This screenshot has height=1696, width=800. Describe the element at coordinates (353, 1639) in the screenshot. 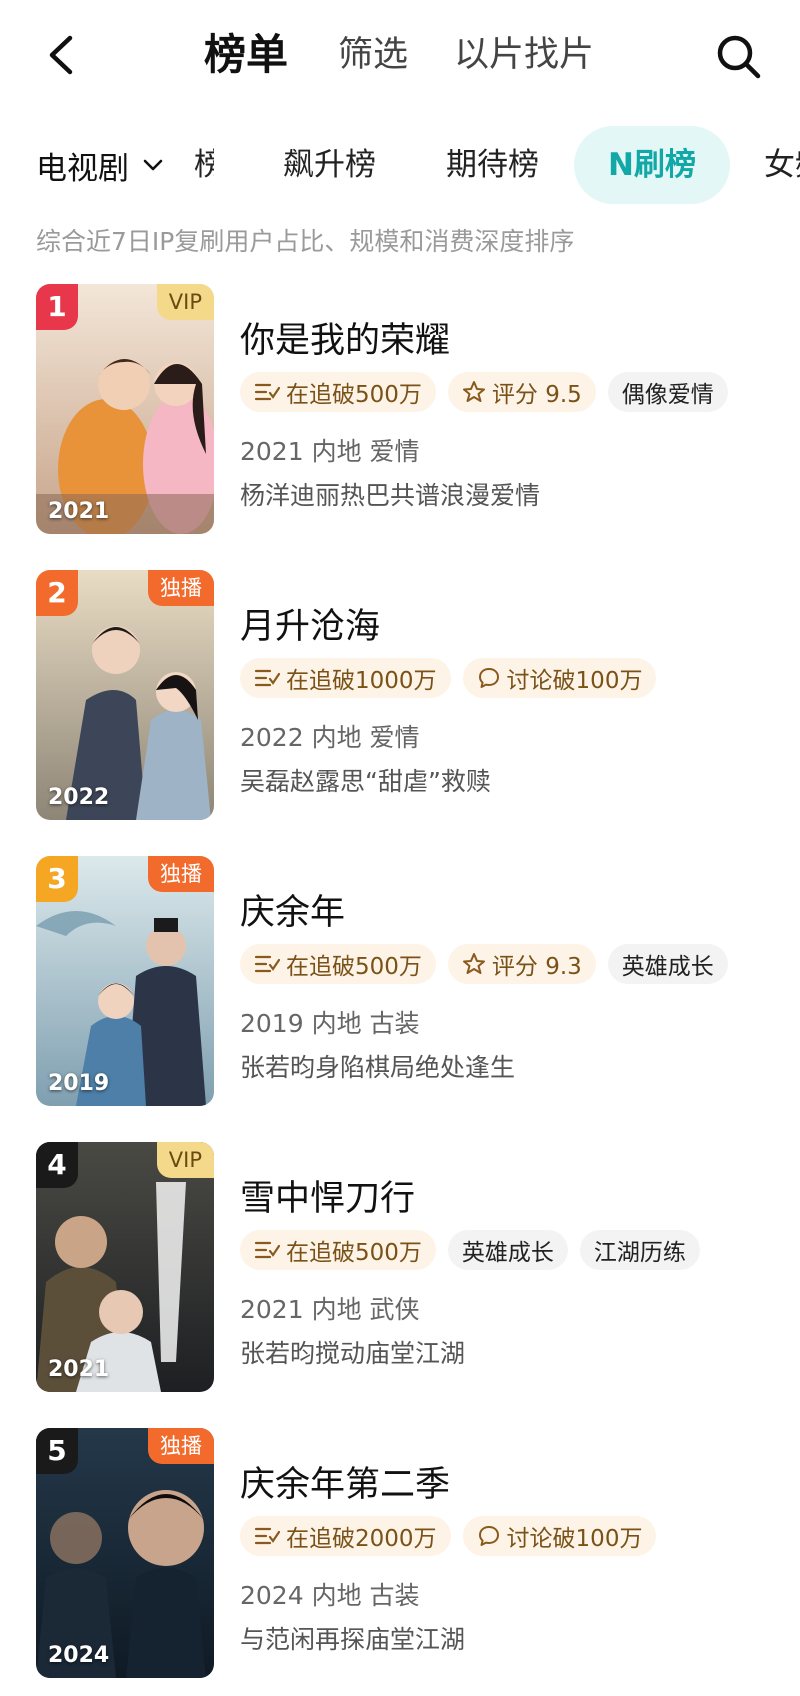

I see `show-blurb: 与范闲再探庙堂江湖` at that location.